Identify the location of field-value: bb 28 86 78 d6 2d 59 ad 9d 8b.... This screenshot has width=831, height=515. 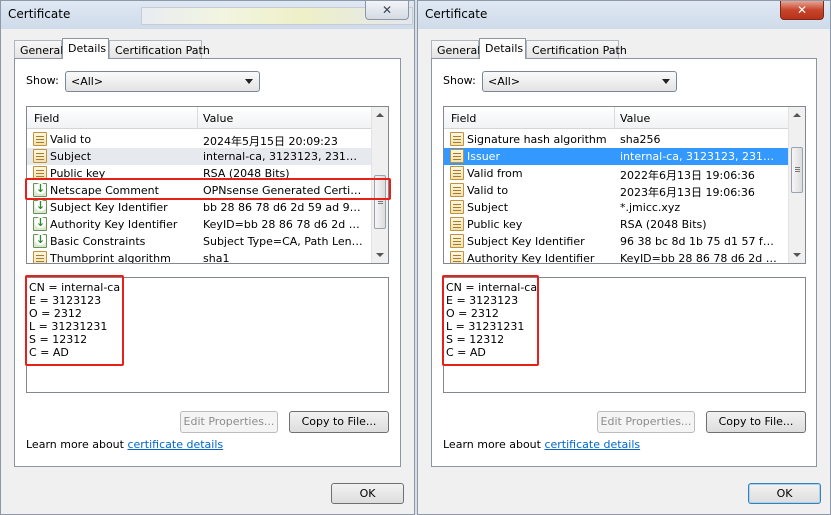
(283, 207).